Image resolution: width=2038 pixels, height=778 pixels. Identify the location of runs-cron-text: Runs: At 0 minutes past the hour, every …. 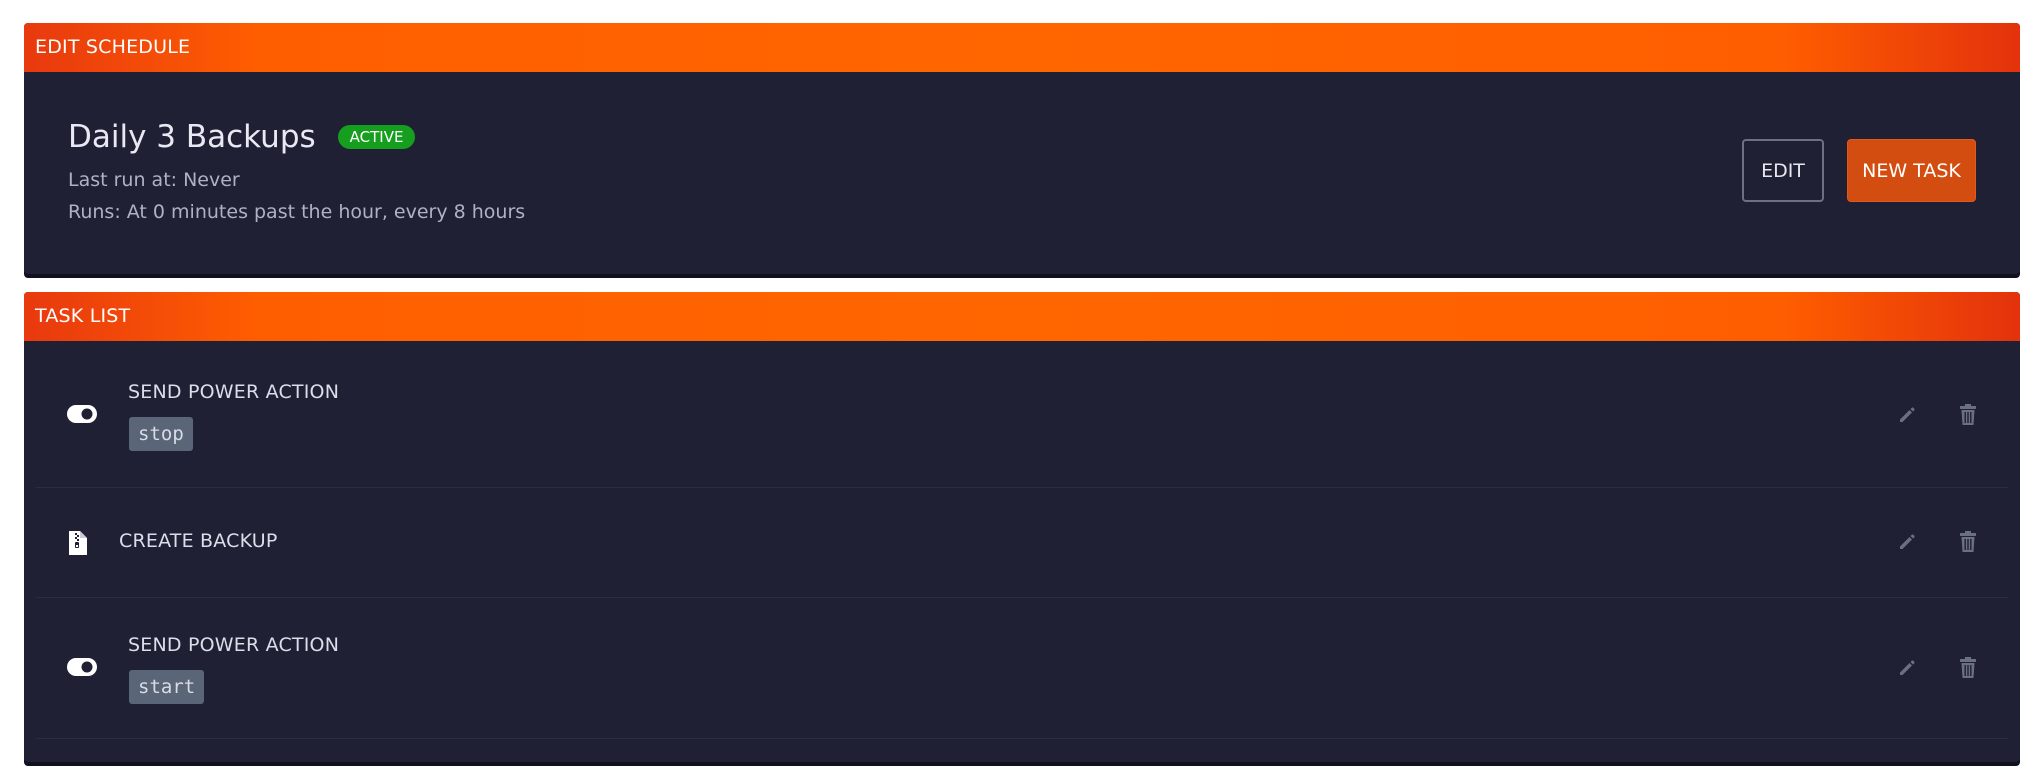
(297, 212).